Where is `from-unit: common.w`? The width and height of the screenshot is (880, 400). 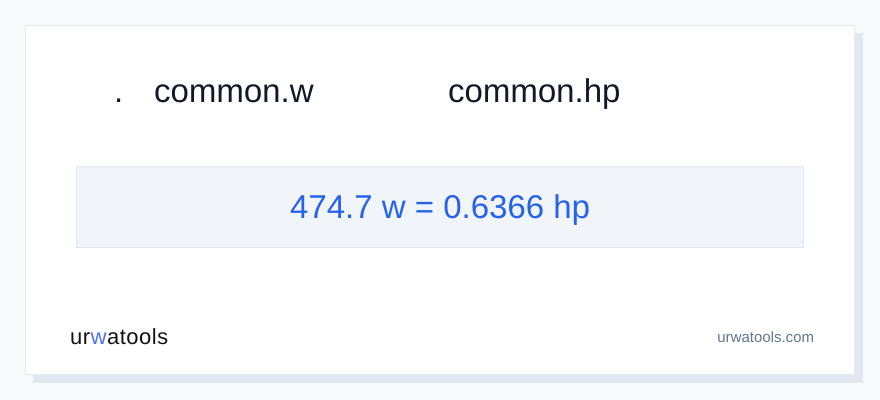 from-unit: common.w is located at coordinates (234, 91).